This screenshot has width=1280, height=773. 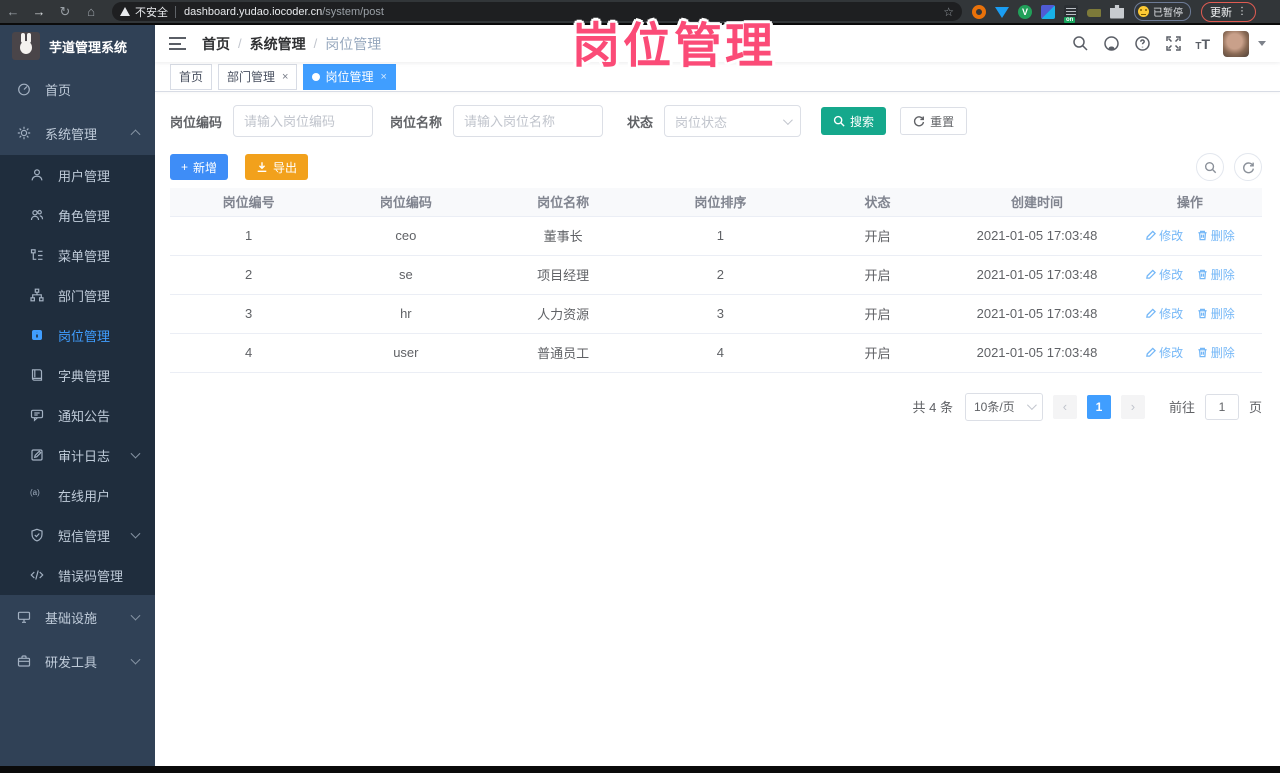 What do you see at coordinates (77, 535) in the screenshot?
I see `sidebar-item-sms: 短信管理` at bounding box center [77, 535].